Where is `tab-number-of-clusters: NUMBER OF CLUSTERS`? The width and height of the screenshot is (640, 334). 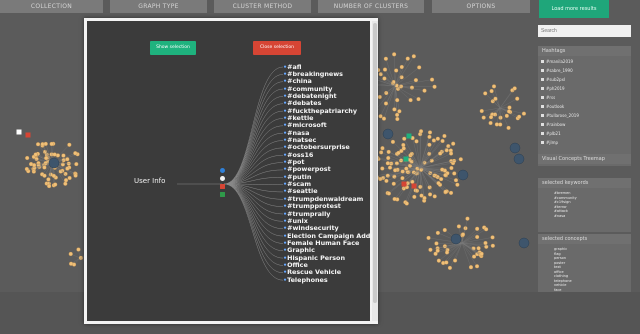 tab-number-of-clusters: NUMBER OF CLUSTERS is located at coordinates (371, 6).